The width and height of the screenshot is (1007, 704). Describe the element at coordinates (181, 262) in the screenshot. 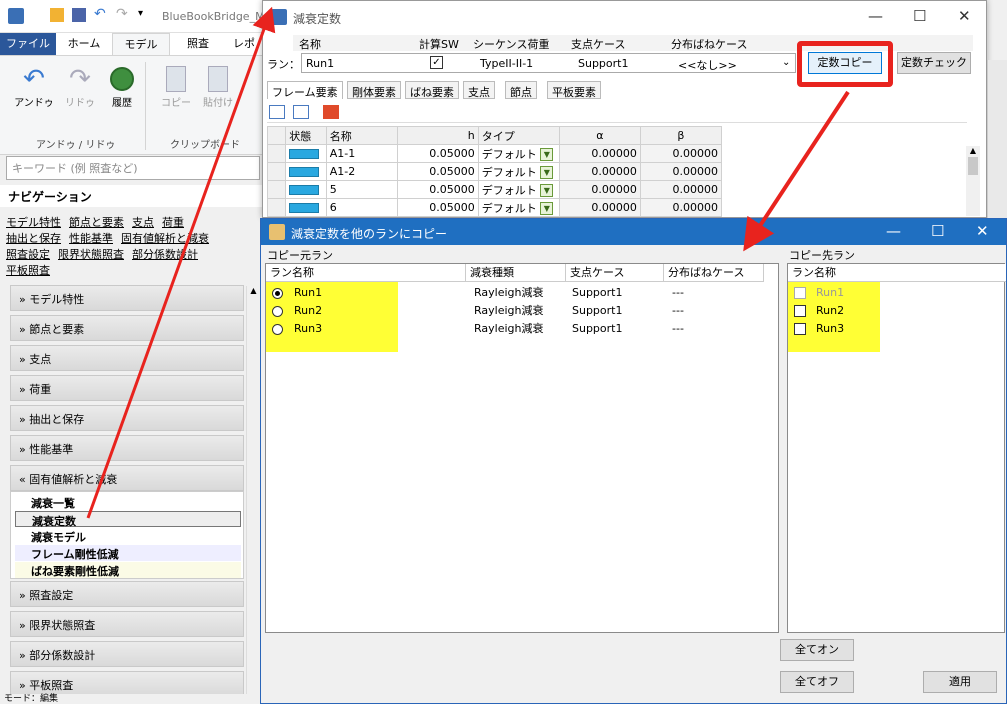

I see `arrow-to-dialog` at that location.